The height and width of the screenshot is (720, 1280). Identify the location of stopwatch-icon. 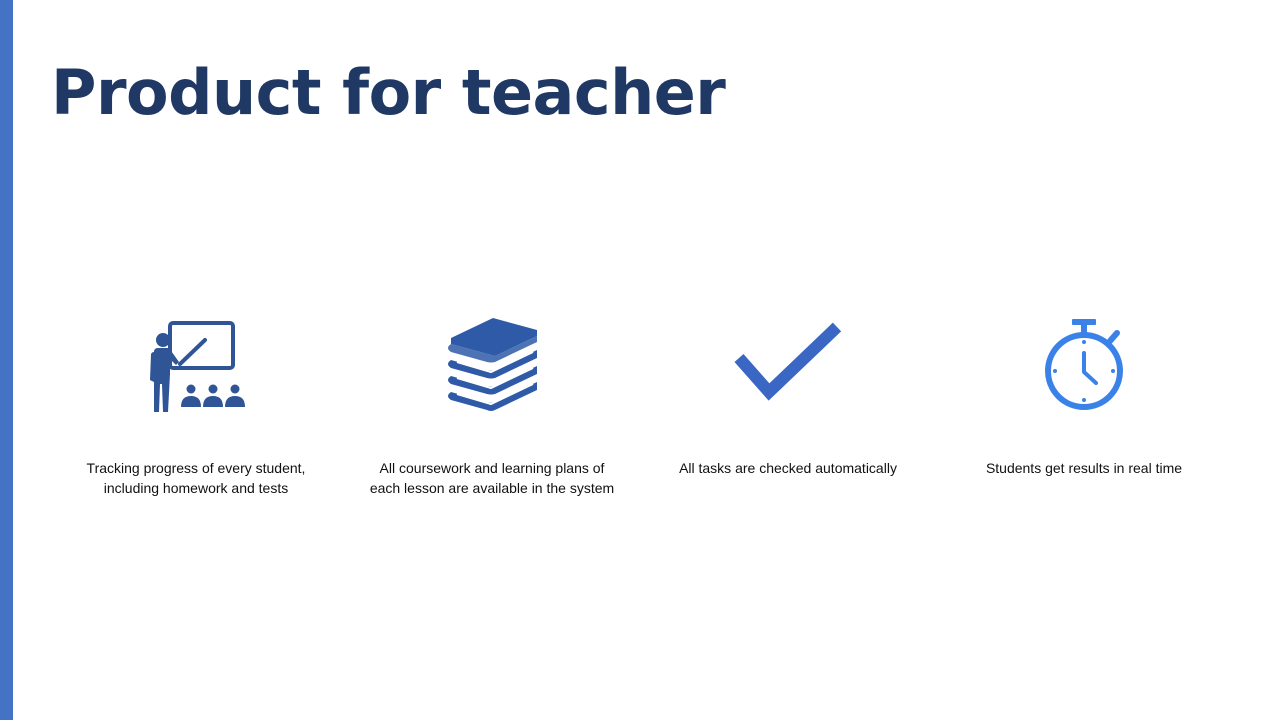
(1084, 364).